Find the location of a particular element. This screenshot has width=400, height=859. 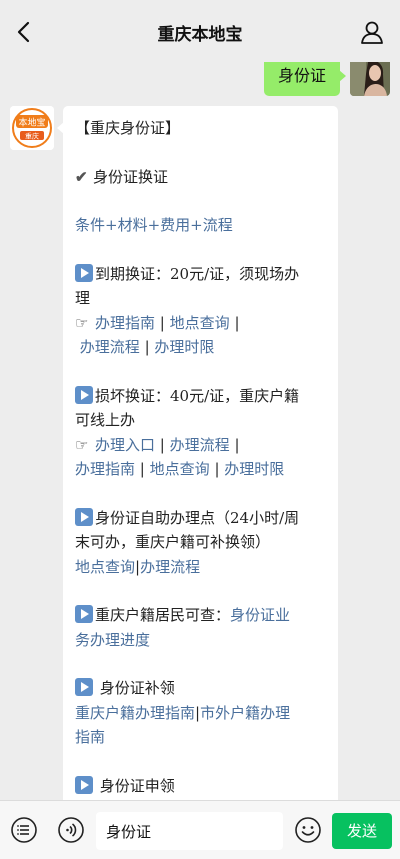

profile-button is located at coordinates (372, 32).